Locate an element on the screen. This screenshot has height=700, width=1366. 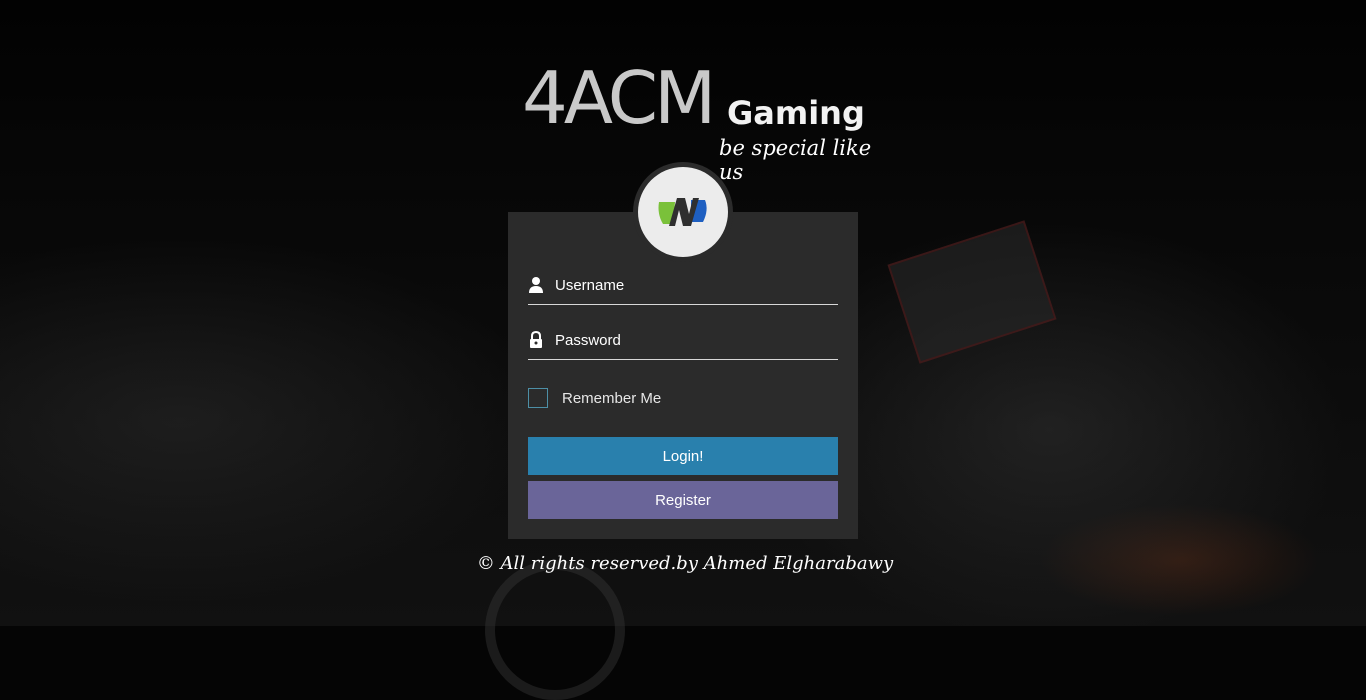
brand-logo: 4ACM Gaming be special like us is located at coordinates (702, 120).